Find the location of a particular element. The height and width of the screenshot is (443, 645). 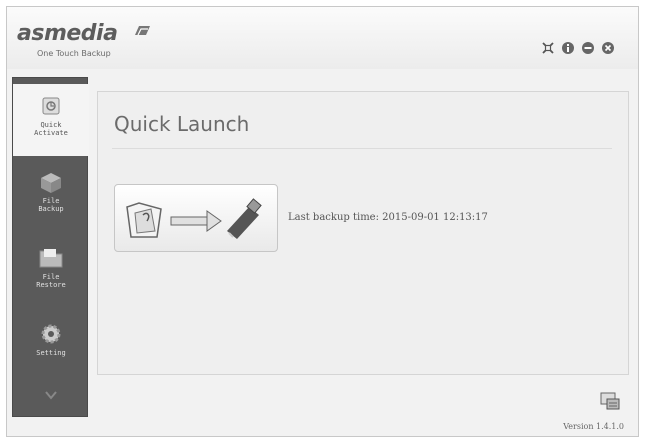

restore-icon is located at coordinates (548, 48).